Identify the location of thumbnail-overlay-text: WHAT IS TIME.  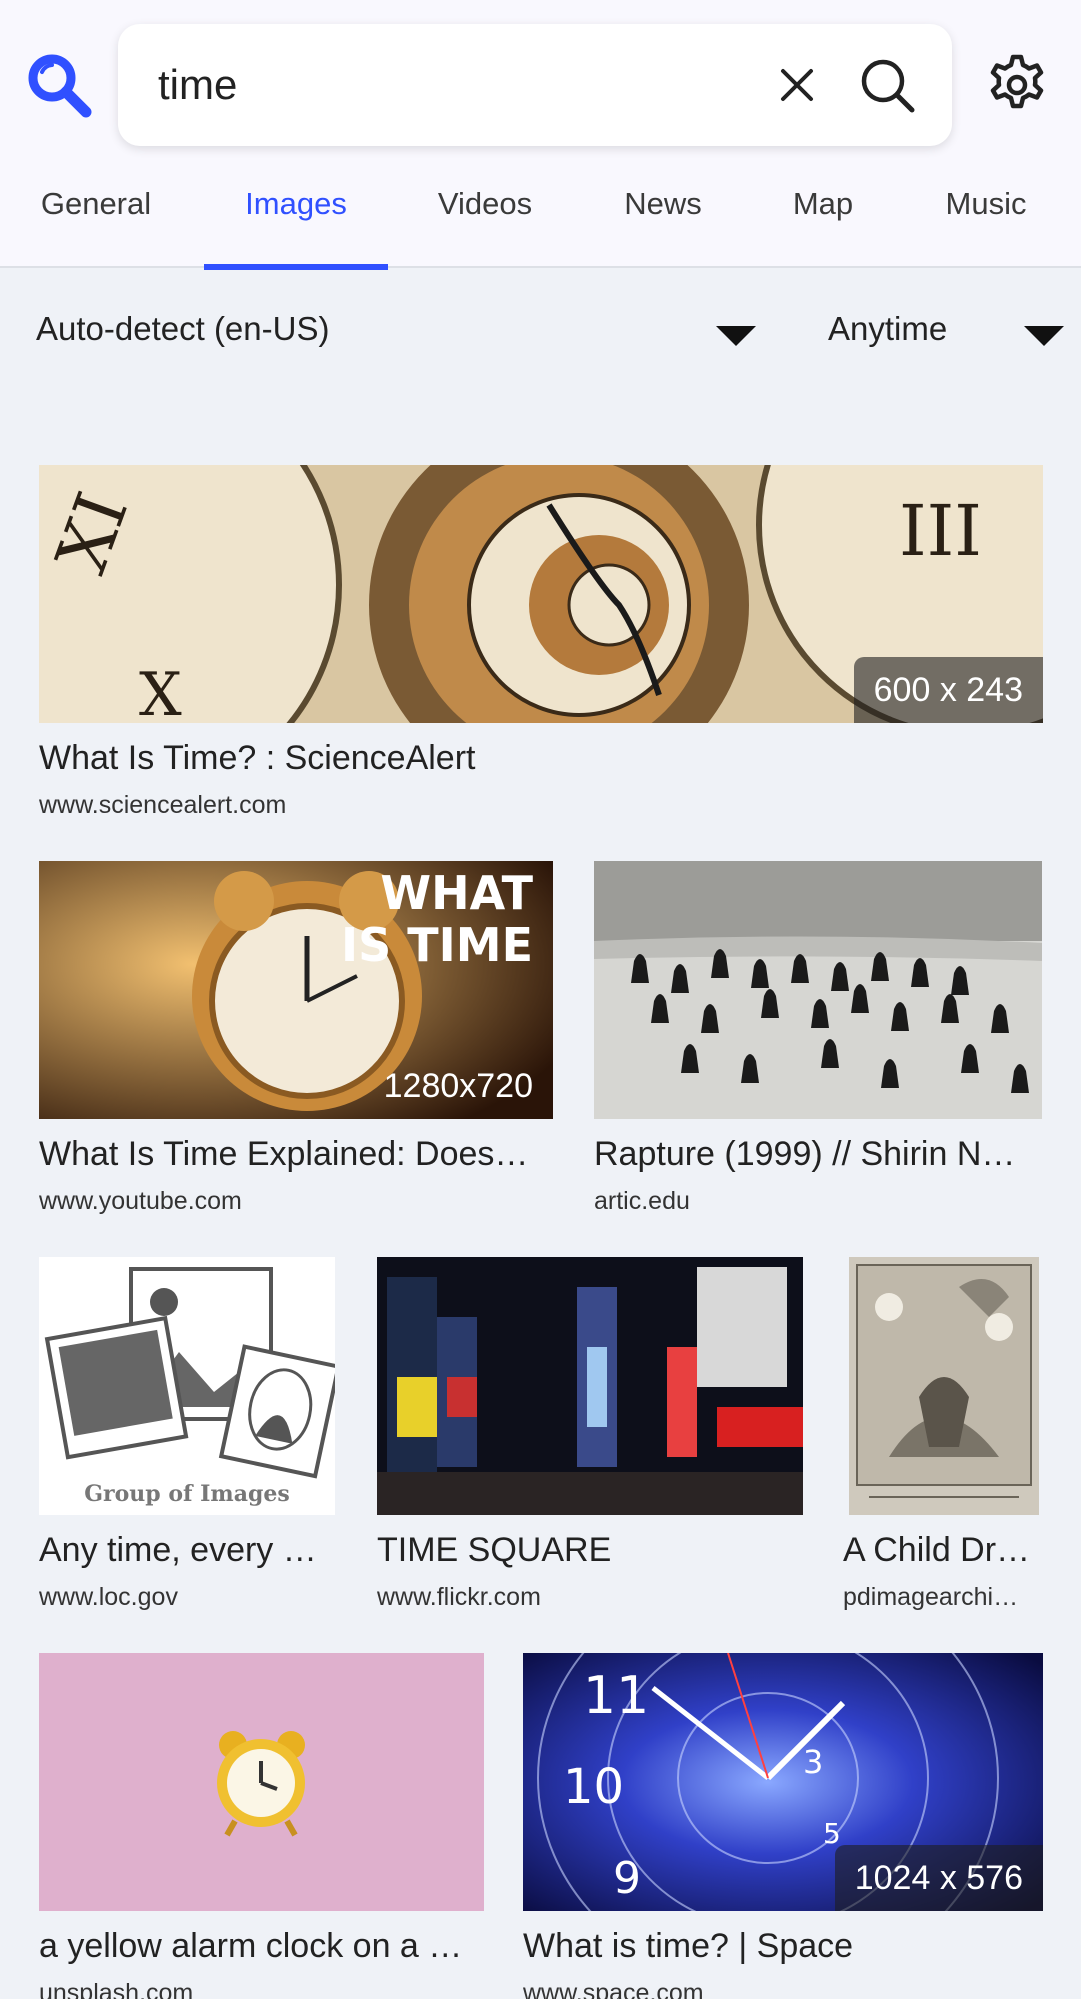
(437, 919).